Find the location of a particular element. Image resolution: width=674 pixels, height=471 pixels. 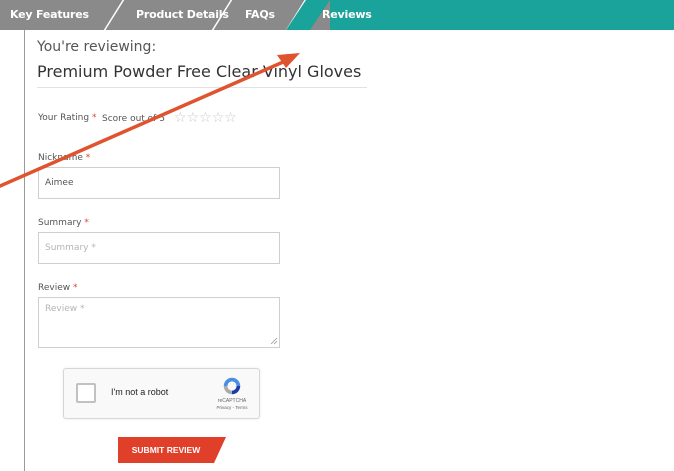

summary-label: Summary * is located at coordinates (63, 223).